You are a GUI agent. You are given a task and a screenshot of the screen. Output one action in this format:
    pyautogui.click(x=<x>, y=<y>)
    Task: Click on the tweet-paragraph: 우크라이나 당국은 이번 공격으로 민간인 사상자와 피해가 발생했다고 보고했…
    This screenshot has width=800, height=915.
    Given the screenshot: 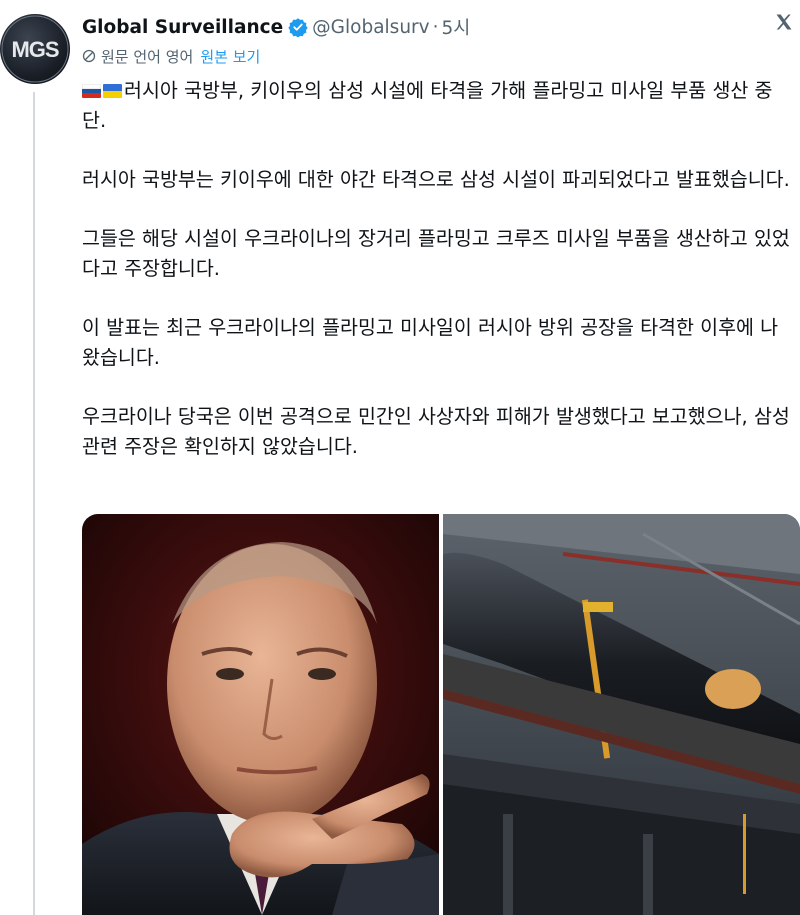 What is the action you would take?
    pyautogui.click(x=436, y=431)
    